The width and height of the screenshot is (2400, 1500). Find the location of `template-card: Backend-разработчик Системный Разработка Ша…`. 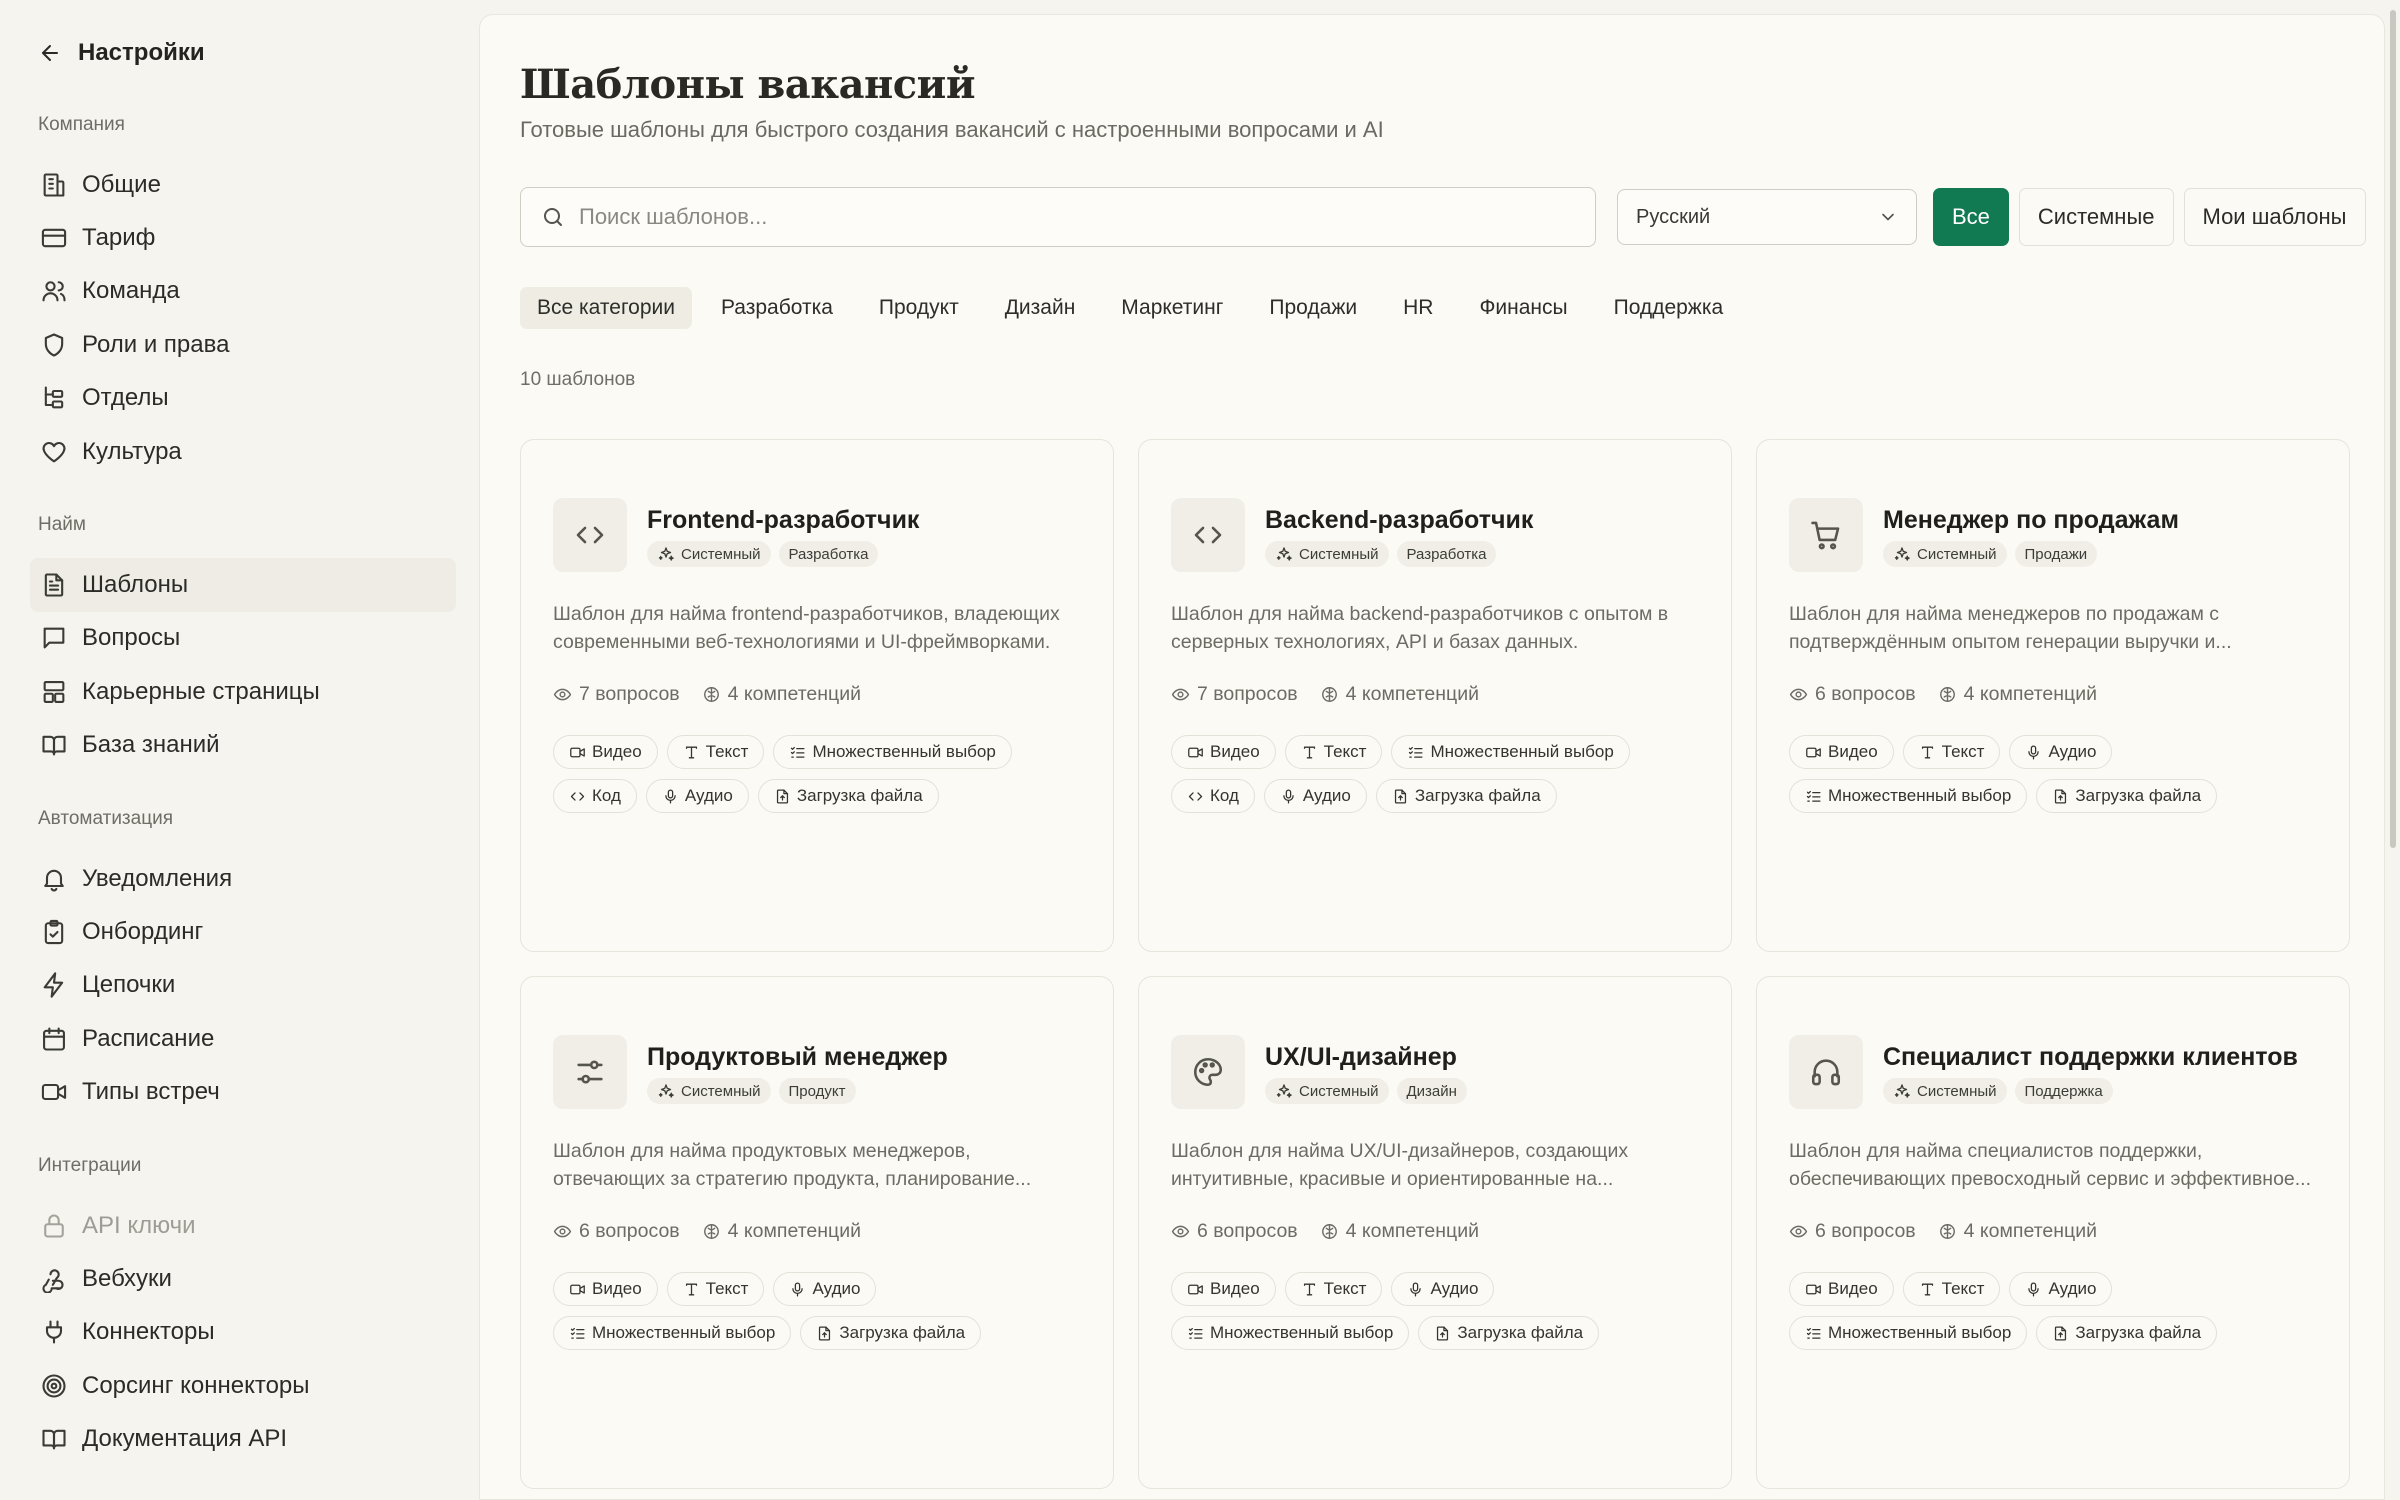

template-card: Backend-разработчик Системный Разработка Ша… is located at coordinates (1435, 695).